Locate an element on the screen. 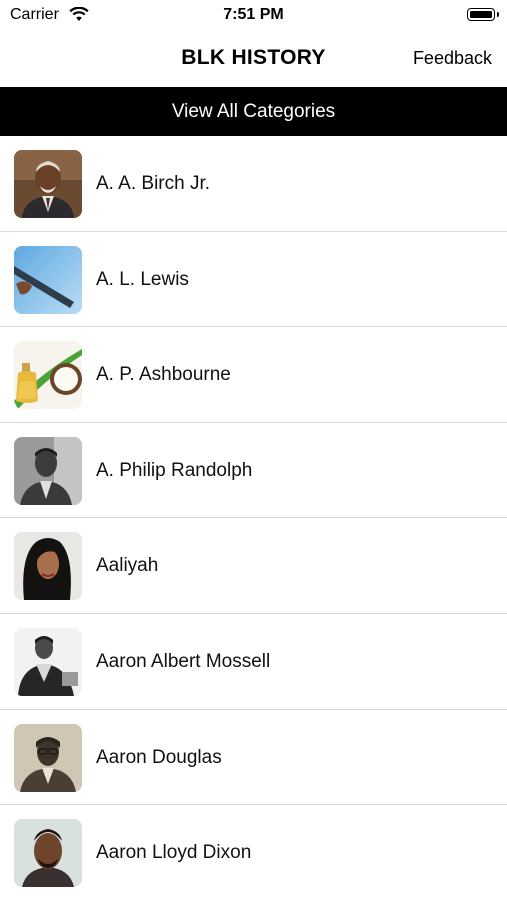  status-time: 7:51 PM is located at coordinates (253, 14).